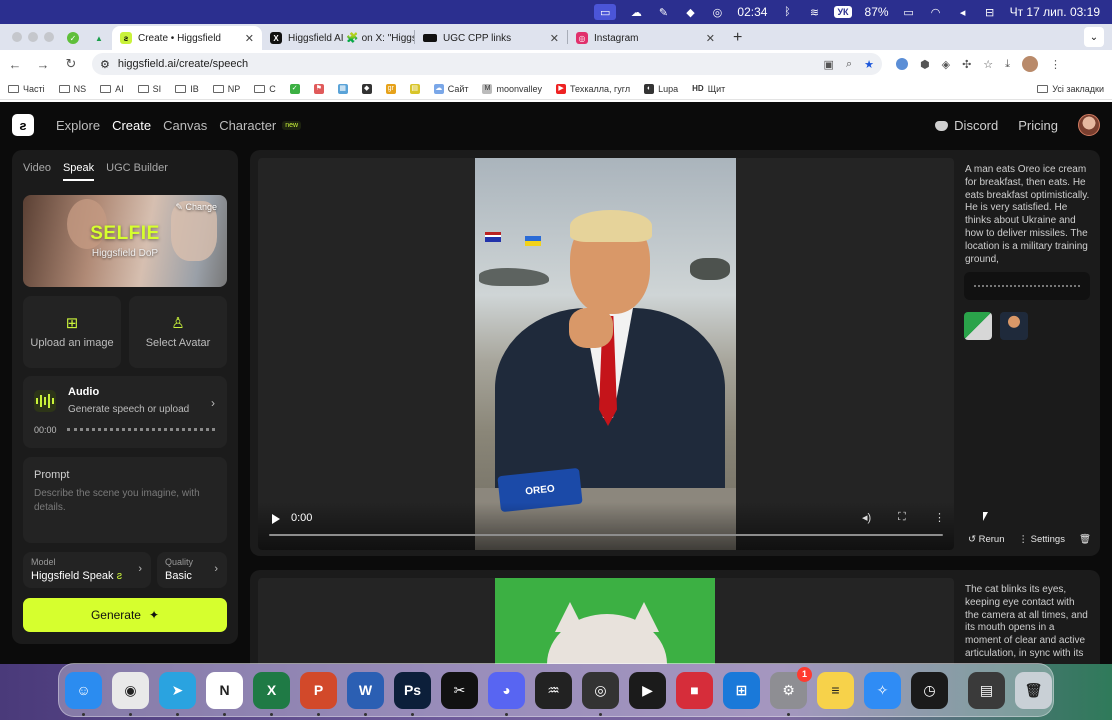 This screenshot has height=720, width=1112. What do you see at coordinates (130, 693) in the screenshot?
I see `dock-chrome-icon: ◉` at bounding box center [130, 693].